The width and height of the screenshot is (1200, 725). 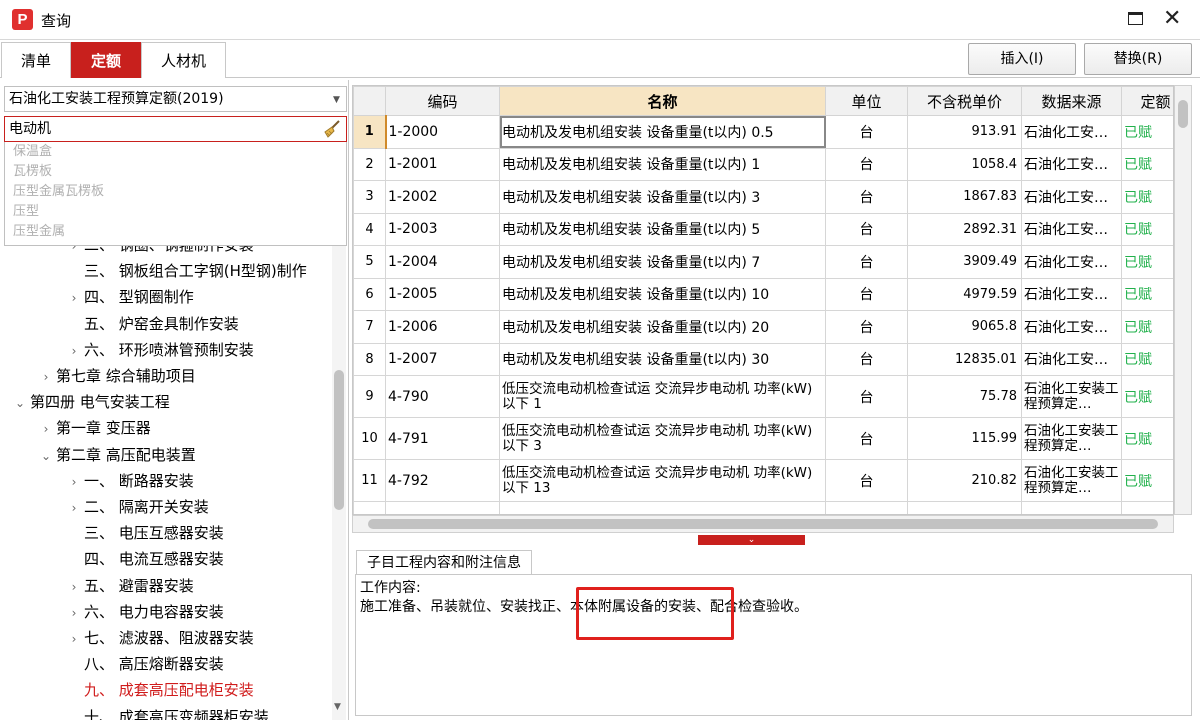 What do you see at coordinates (370, 132) in the screenshot?
I see `row-number: 1` at bounding box center [370, 132].